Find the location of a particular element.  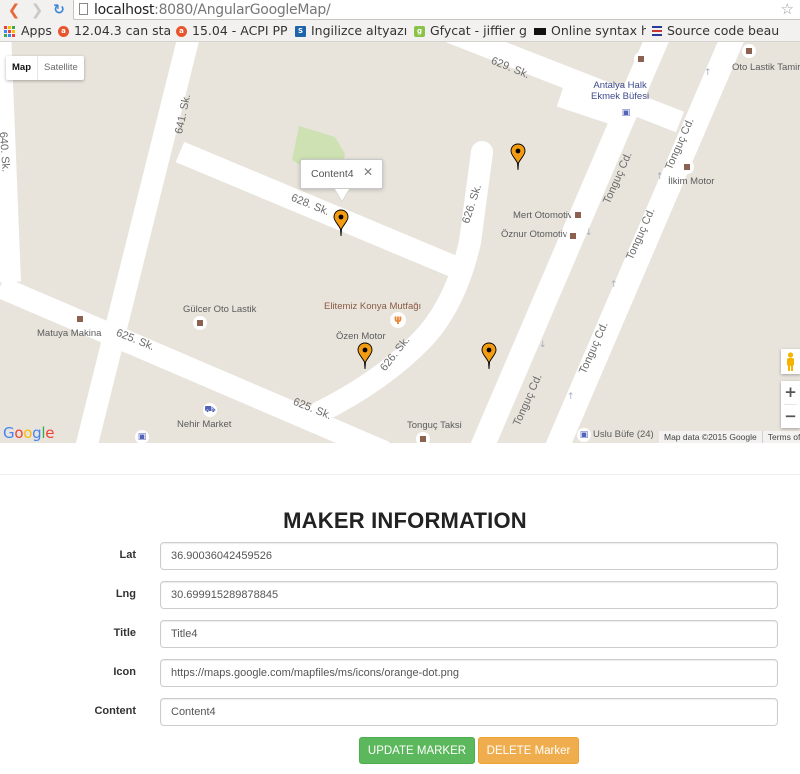

info-window-content: Content4 is located at coordinates (332, 174).